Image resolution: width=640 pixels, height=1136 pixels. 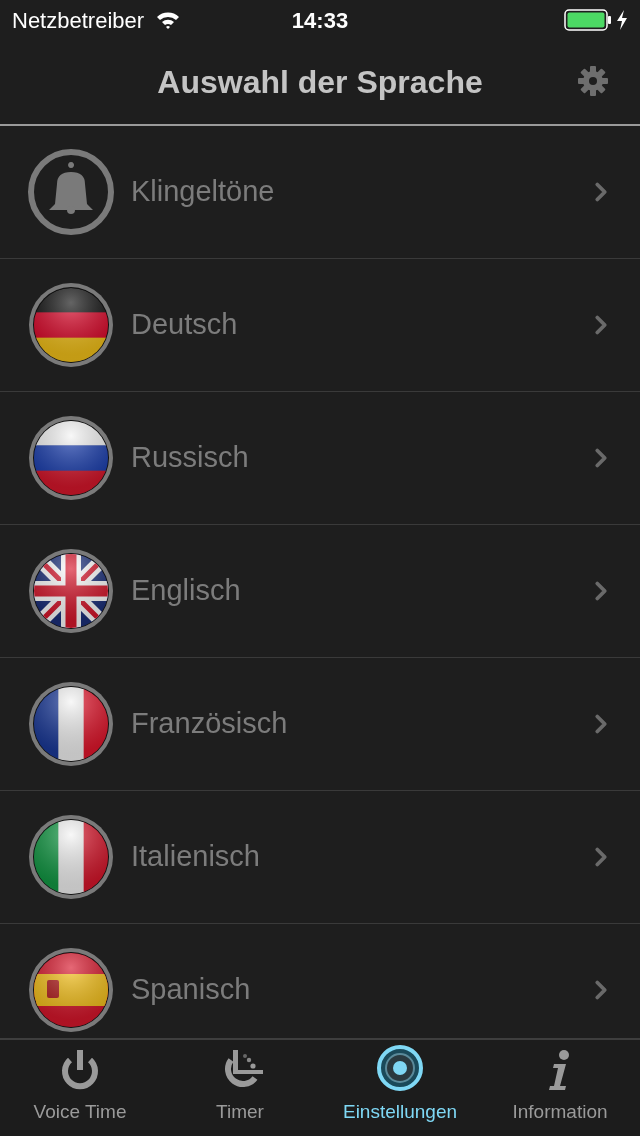 I want to click on tab: Timer, so click(x=240, y=1088).